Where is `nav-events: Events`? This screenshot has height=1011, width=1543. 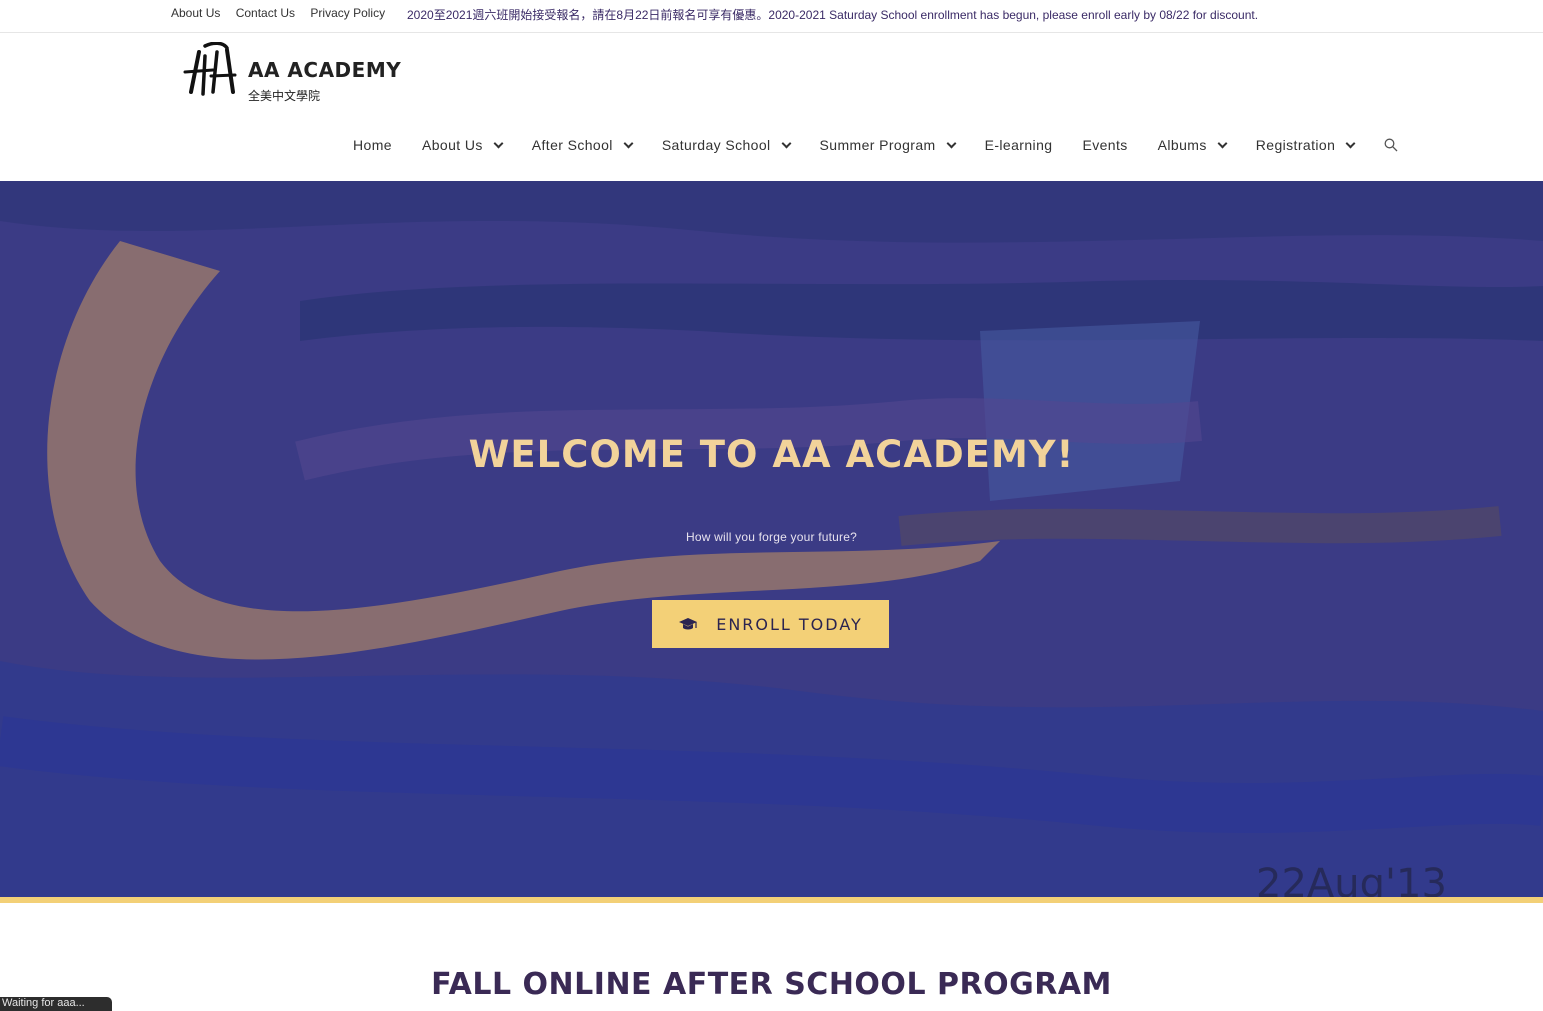
nav-events: Events is located at coordinates (1104, 145).